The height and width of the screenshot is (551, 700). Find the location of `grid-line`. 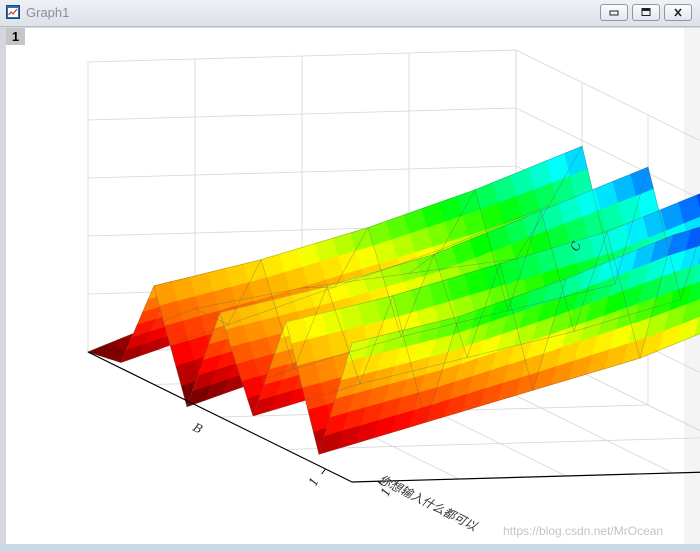

grid-line is located at coordinates (607, 95).